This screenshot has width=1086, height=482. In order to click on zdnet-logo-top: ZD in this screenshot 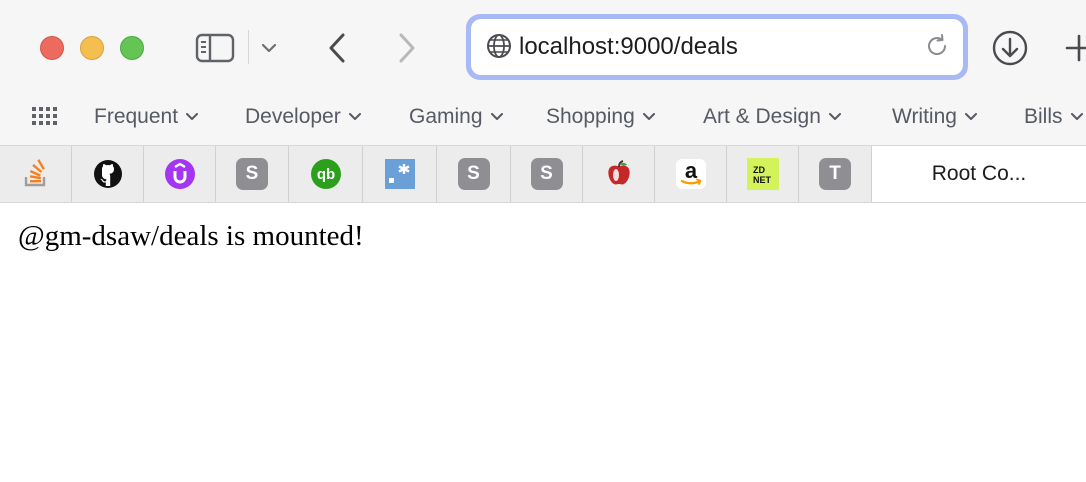, I will do `click(759, 170)`.